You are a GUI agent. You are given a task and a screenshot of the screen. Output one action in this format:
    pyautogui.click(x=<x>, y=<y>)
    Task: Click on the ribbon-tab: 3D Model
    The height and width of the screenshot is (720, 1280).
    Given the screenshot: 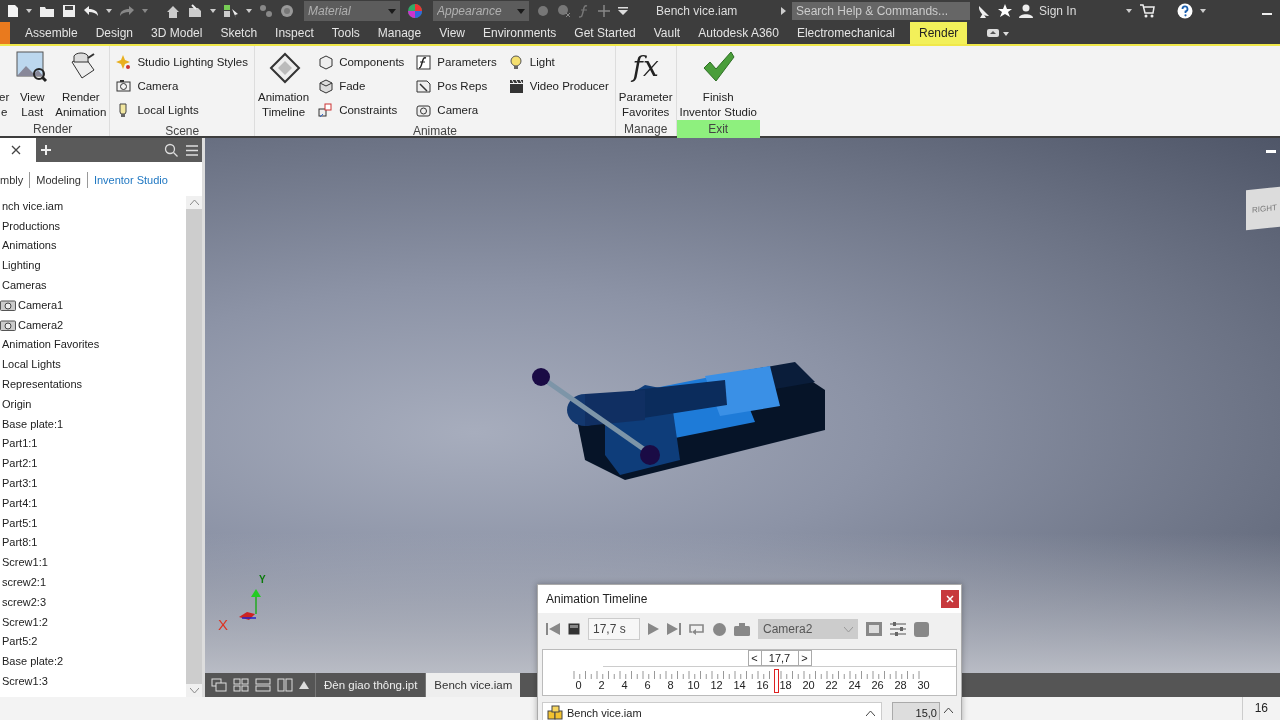 What is the action you would take?
    pyautogui.click(x=177, y=33)
    